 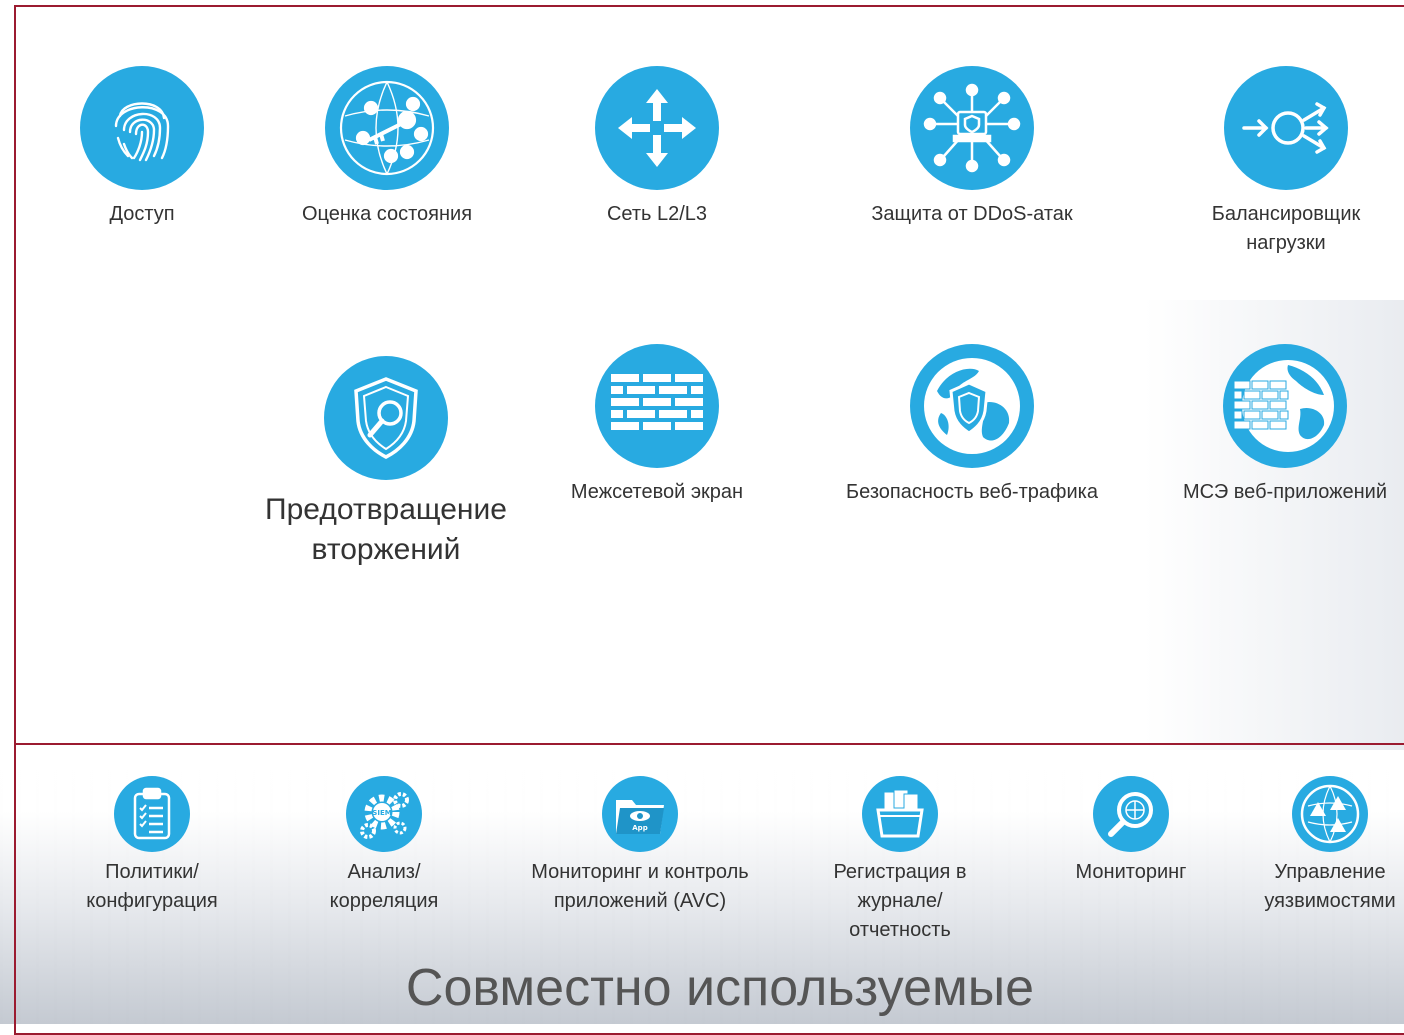 What do you see at coordinates (384, 886) in the screenshot?
I see `shared-label: Анализ/ корреляция` at bounding box center [384, 886].